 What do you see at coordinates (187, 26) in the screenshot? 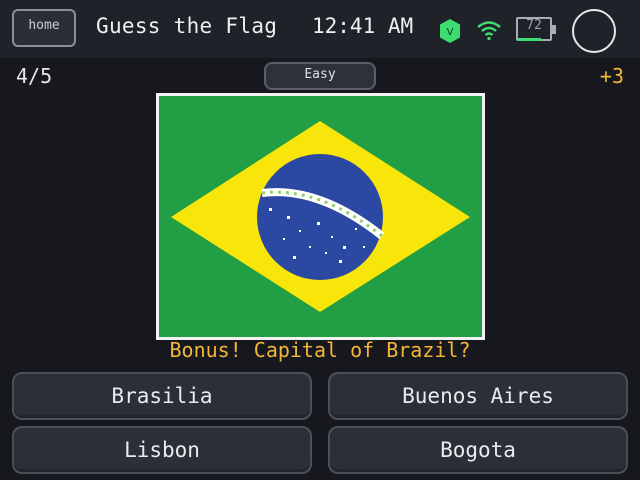
I see `app-title: Guess the Flag` at bounding box center [187, 26].